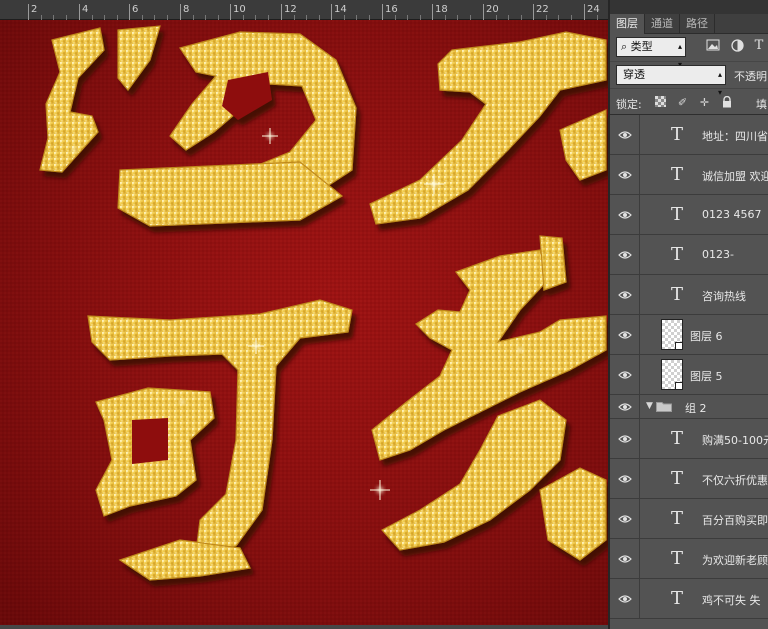  What do you see at coordinates (706, 336) in the screenshot?
I see `layer-name: 图层 6` at bounding box center [706, 336].